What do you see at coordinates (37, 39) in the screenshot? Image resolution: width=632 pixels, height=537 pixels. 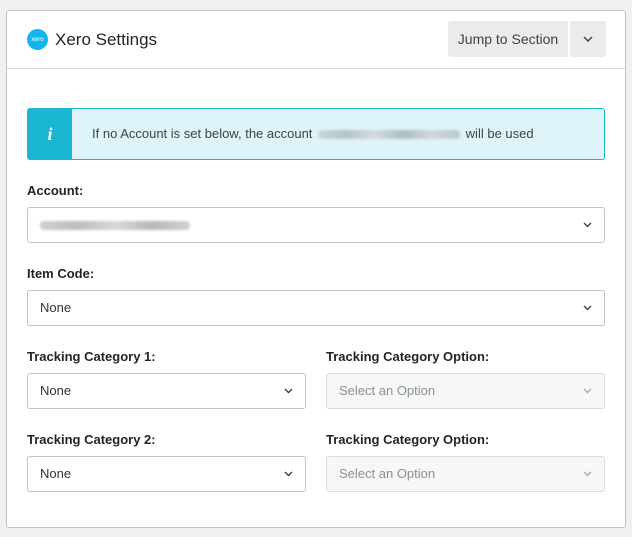 I see `xero-logo-icon: xero` at bounding box center [37, 39].